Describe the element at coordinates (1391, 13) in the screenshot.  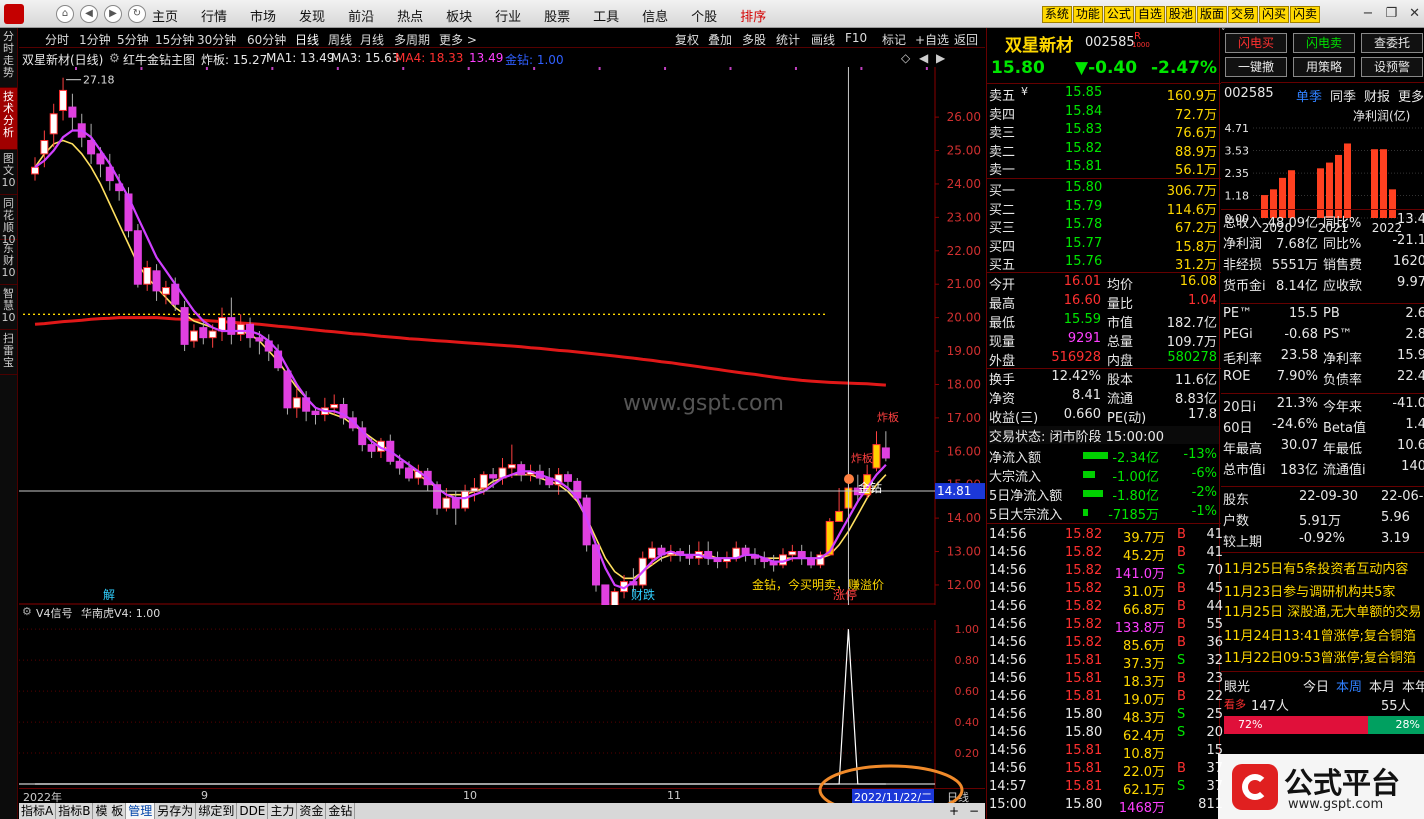
I see `window-control-icon: ❐` at that location.